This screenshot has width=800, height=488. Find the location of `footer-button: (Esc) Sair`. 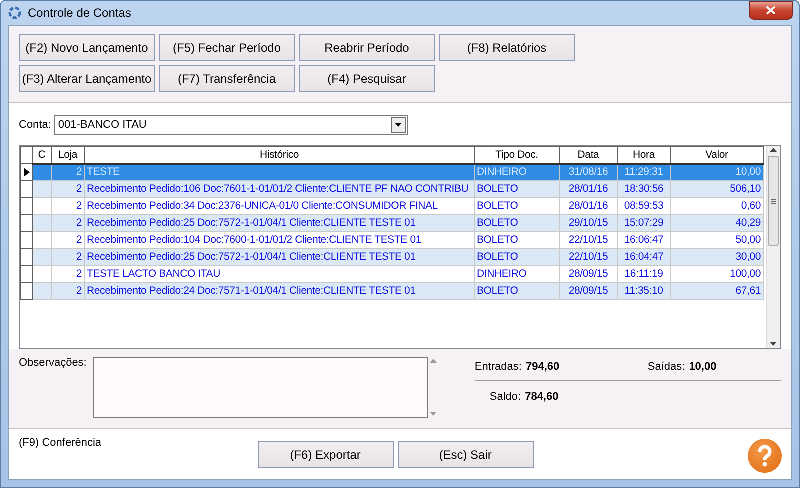

footer-button: (Esc) Sair is located at coordinates (466, 454).